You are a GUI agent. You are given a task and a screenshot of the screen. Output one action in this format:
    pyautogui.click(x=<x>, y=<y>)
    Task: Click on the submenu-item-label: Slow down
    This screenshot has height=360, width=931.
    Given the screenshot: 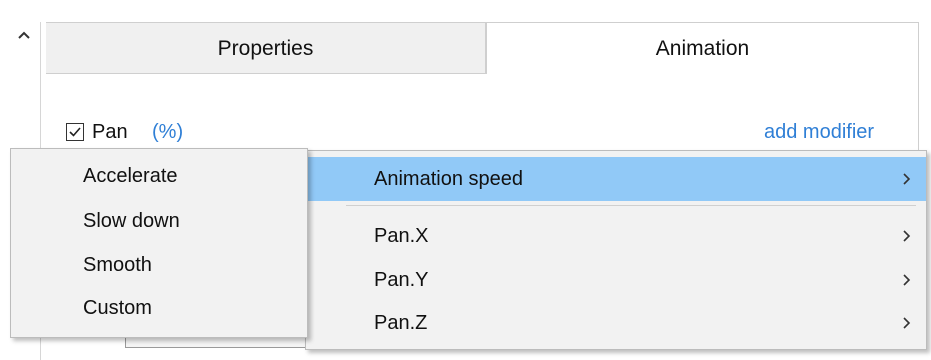 What is the action you would take?
    pyautogui.click(x=131, y=221)
    